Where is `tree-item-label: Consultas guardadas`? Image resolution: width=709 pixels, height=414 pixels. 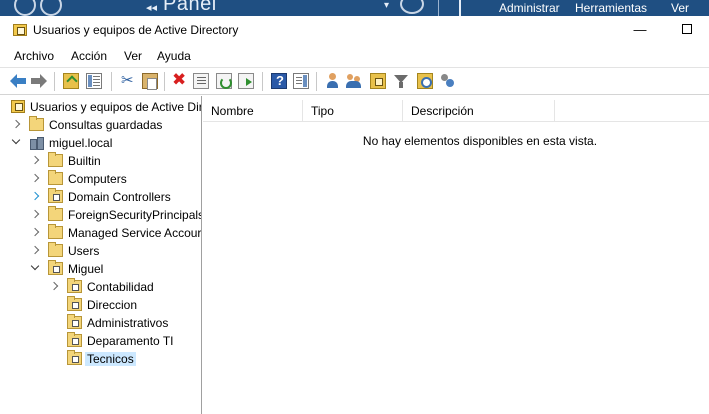 tree-item-label: Consultas guardadas is located at coordinates (106, 125).